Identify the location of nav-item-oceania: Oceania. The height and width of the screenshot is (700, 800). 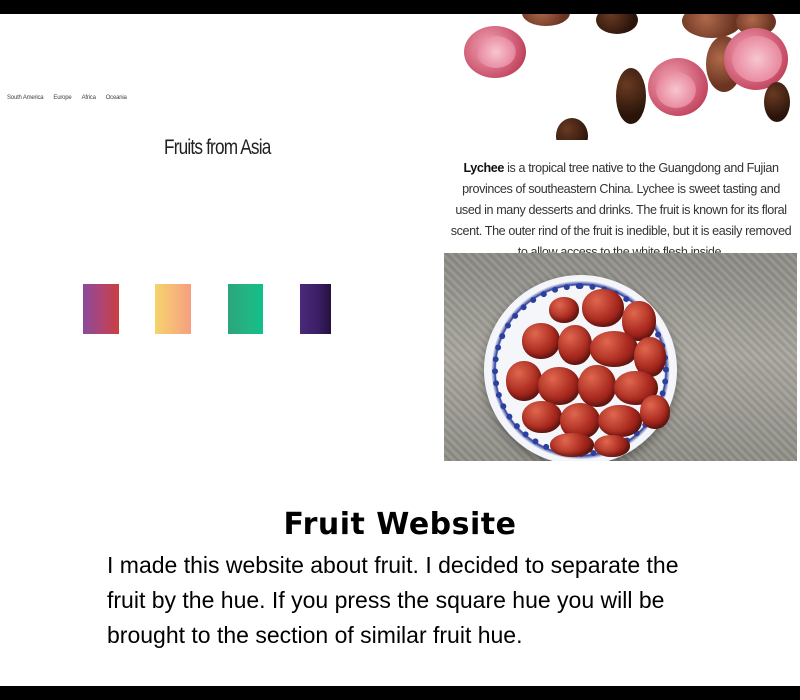
(116, 98).